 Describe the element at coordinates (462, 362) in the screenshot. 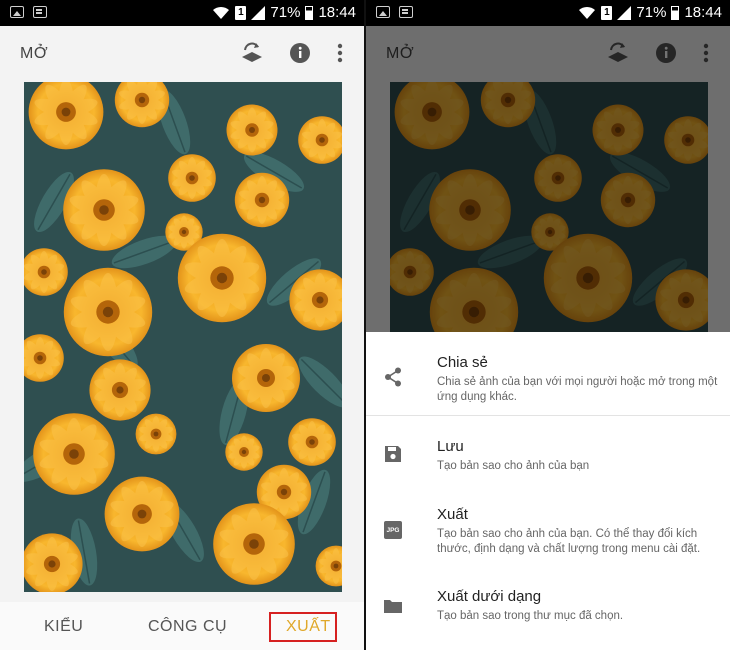

I see `menu-item-title: Chia sẻ` at that location.